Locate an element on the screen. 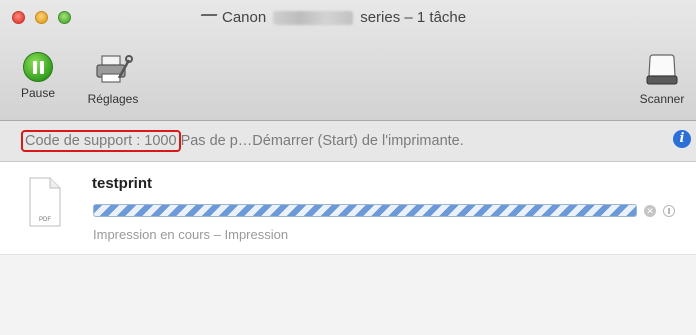 This screenshot has width=696, height=335. info-icon: i is located at coordinates (682, 139).